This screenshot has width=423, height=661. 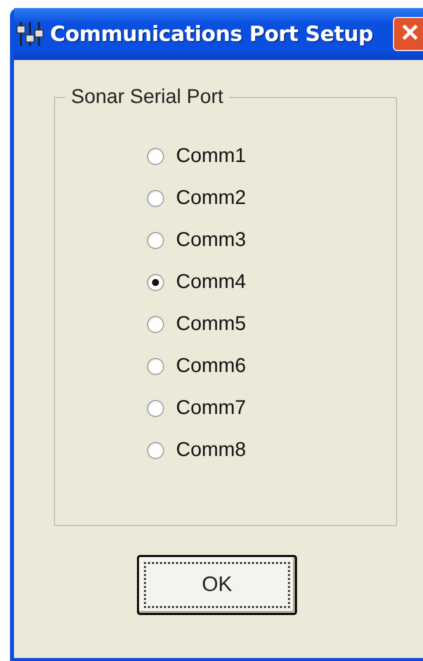 What do you see at coordinates (212, 34) in the screenshot?
I see `window-title: Communications Port Setup` at bounding box center [212, 34].